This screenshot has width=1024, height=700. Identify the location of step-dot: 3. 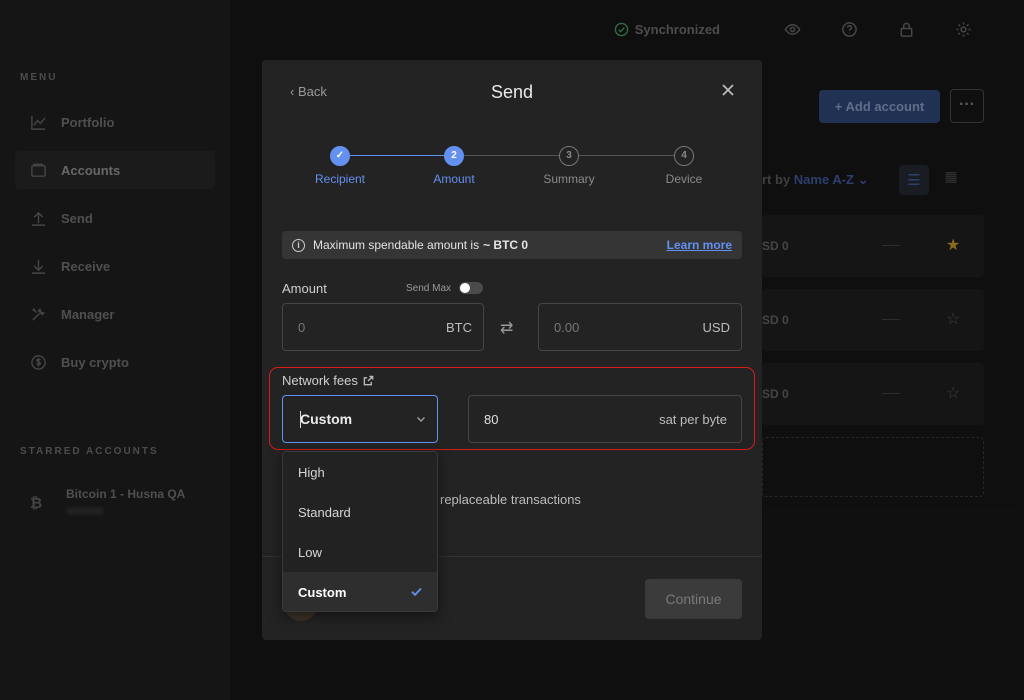
(569, 156).